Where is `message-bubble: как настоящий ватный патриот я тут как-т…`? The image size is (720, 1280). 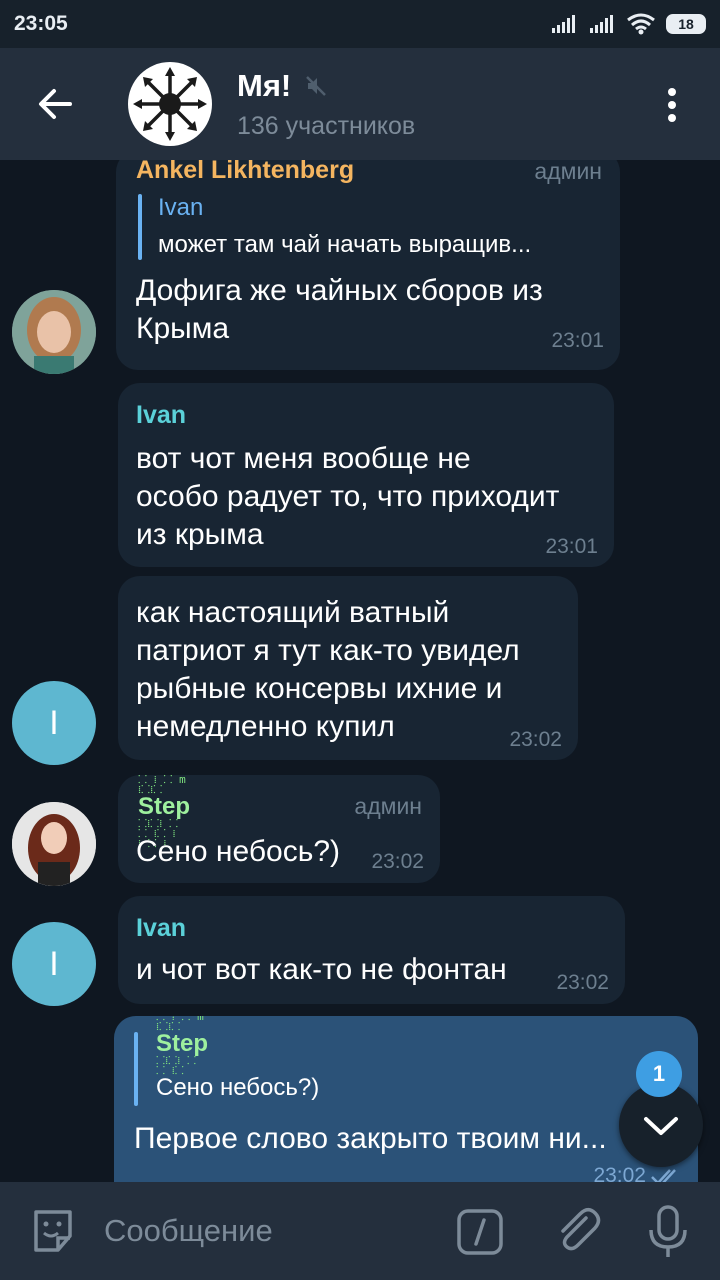
message-bubble: как настоящий ватный патриот я тут как-т… is located at coordinates (348, 668).